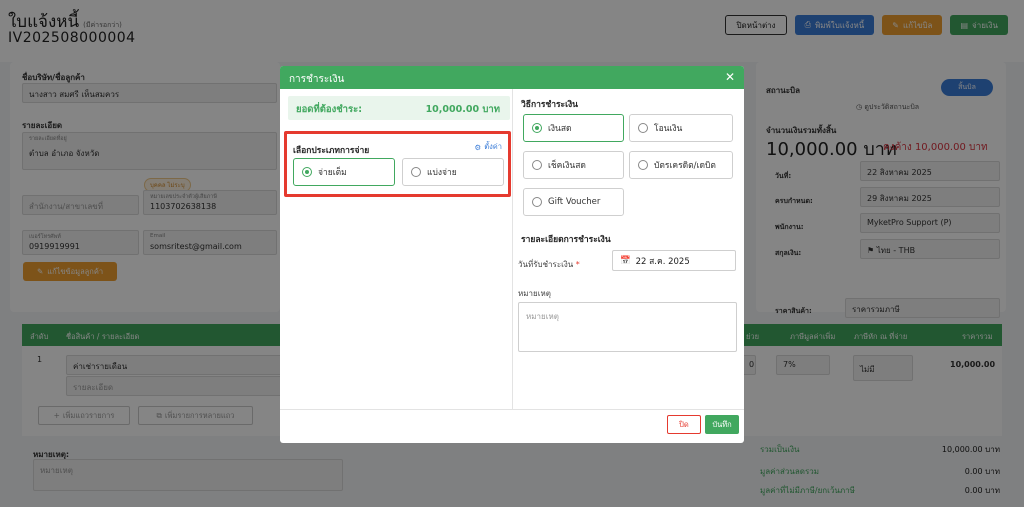 This screenshot has width=1024, height=507. What do you see at coordinates (681, 128) in the screenshot?
I see `method-transfer-option: โอนเงิน` at bounding box center [681, 128].